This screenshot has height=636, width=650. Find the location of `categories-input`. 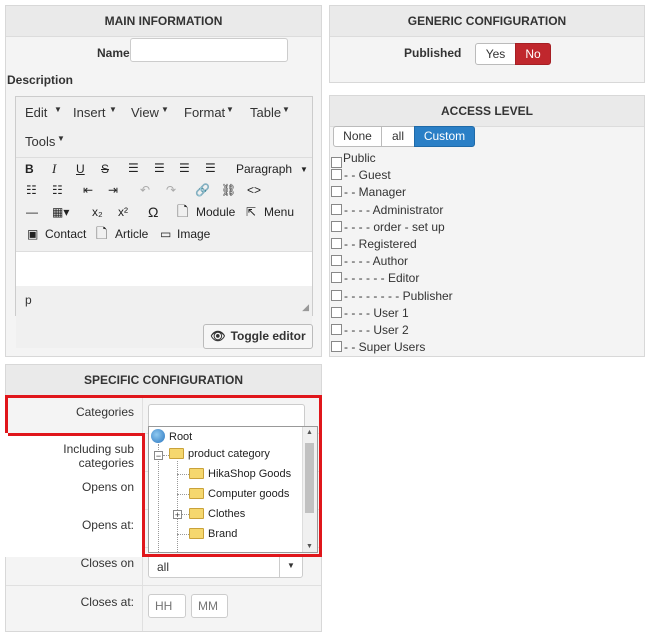

categories-input is located at coordinates (226, 416).